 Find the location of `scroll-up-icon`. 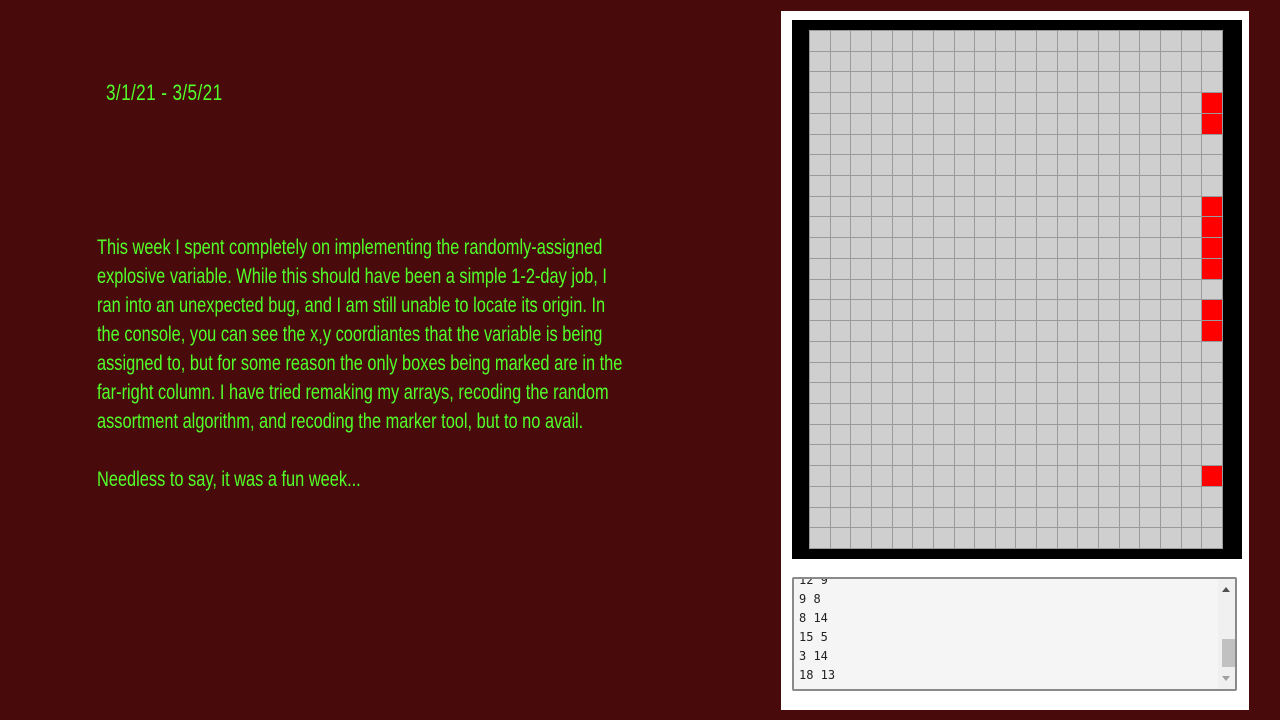

scroll-up-icon is located at coordinates (1226, 589).